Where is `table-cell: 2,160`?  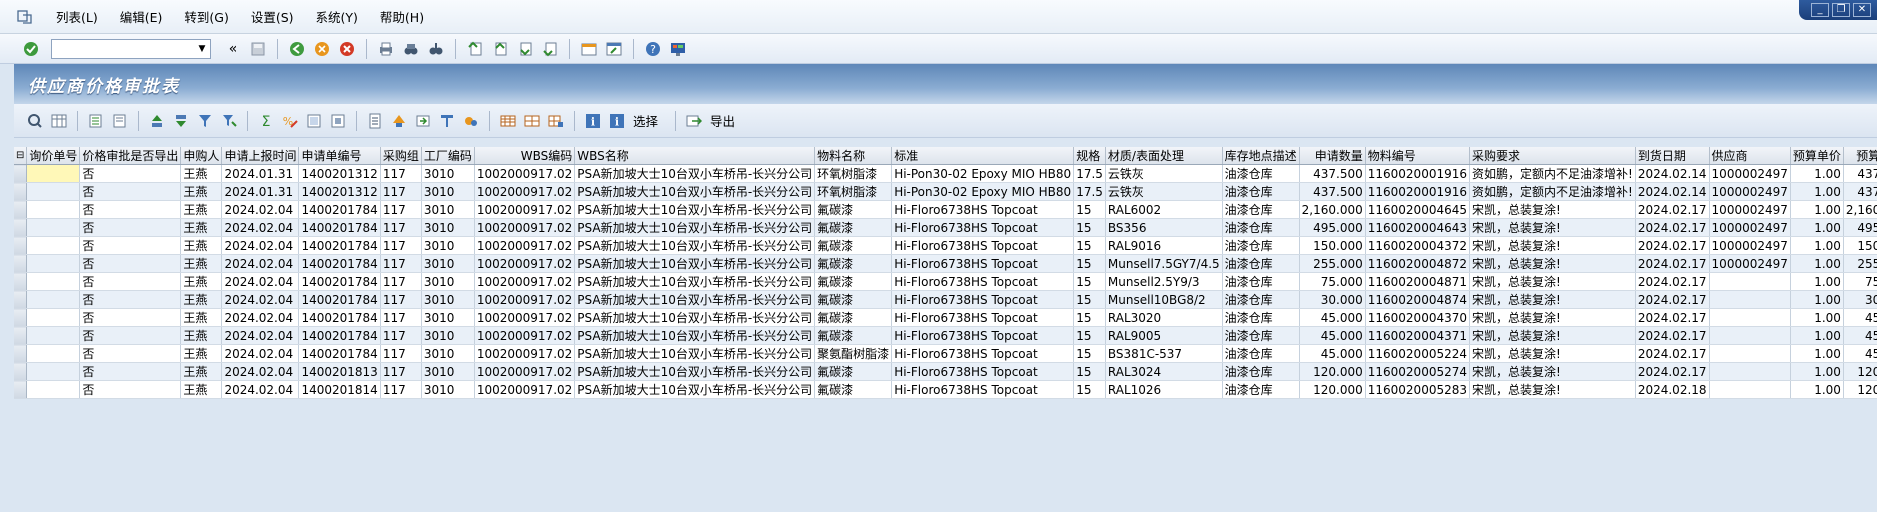 table-cell: 2,160 is located at coordinates (1860, 209).